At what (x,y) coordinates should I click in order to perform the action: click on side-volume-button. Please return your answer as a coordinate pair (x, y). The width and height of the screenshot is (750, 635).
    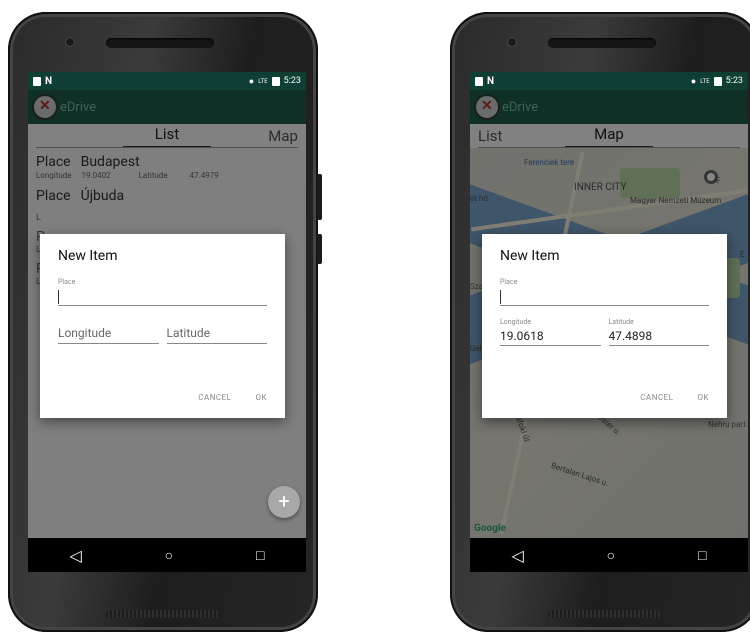
    Looking at the image, I should click on (319, 197).